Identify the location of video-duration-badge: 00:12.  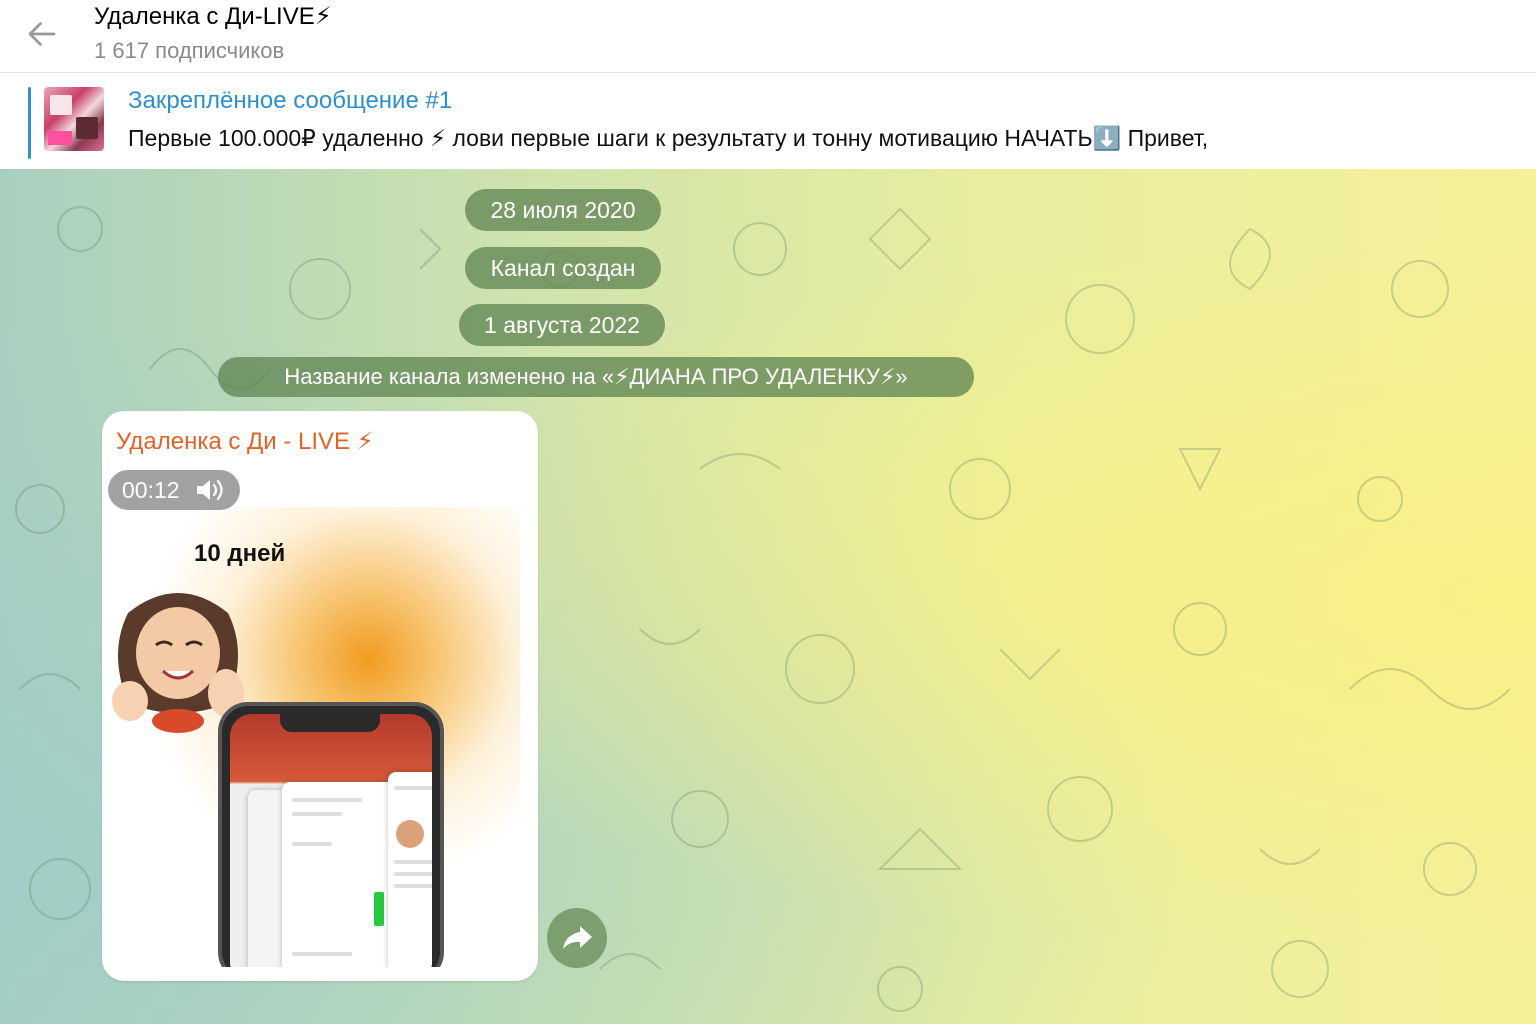
(174, 490).